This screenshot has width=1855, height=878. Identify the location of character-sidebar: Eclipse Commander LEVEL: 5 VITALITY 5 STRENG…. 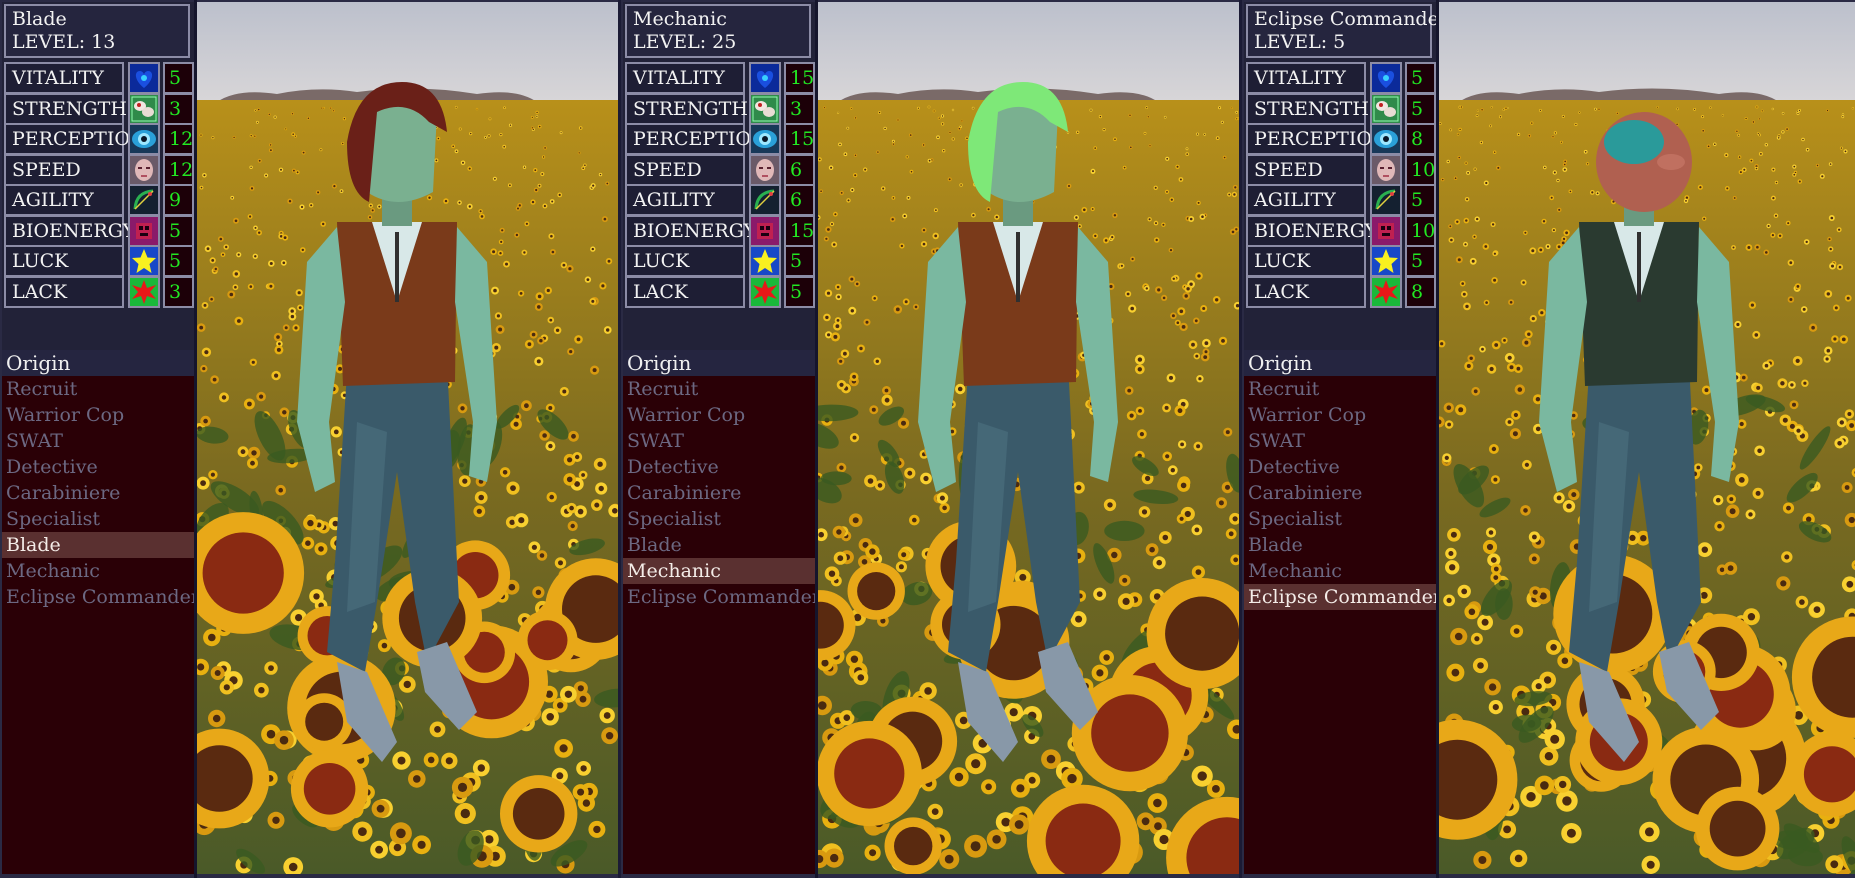
(1346, 438).